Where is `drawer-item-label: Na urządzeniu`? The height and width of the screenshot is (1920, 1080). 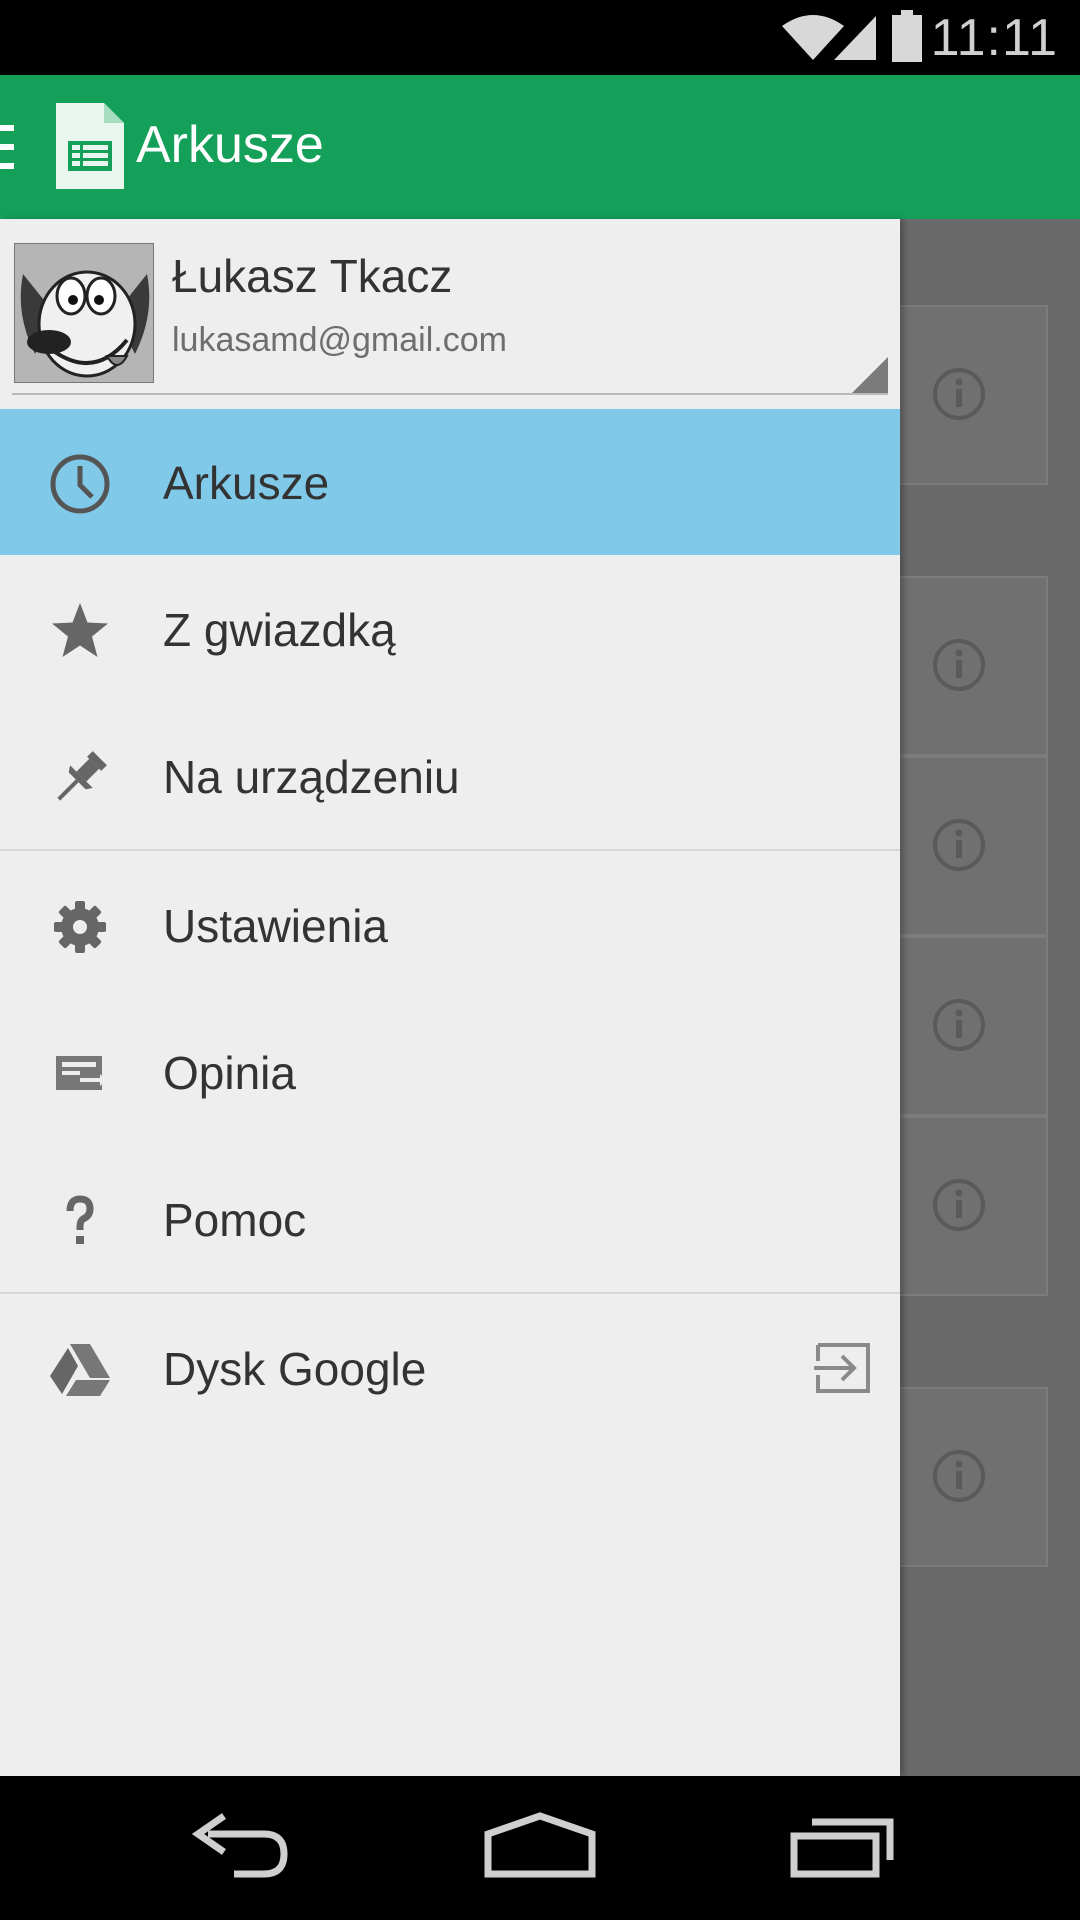 drawer-item-label: Na urządzeniu is located at coordinates (311, 777).